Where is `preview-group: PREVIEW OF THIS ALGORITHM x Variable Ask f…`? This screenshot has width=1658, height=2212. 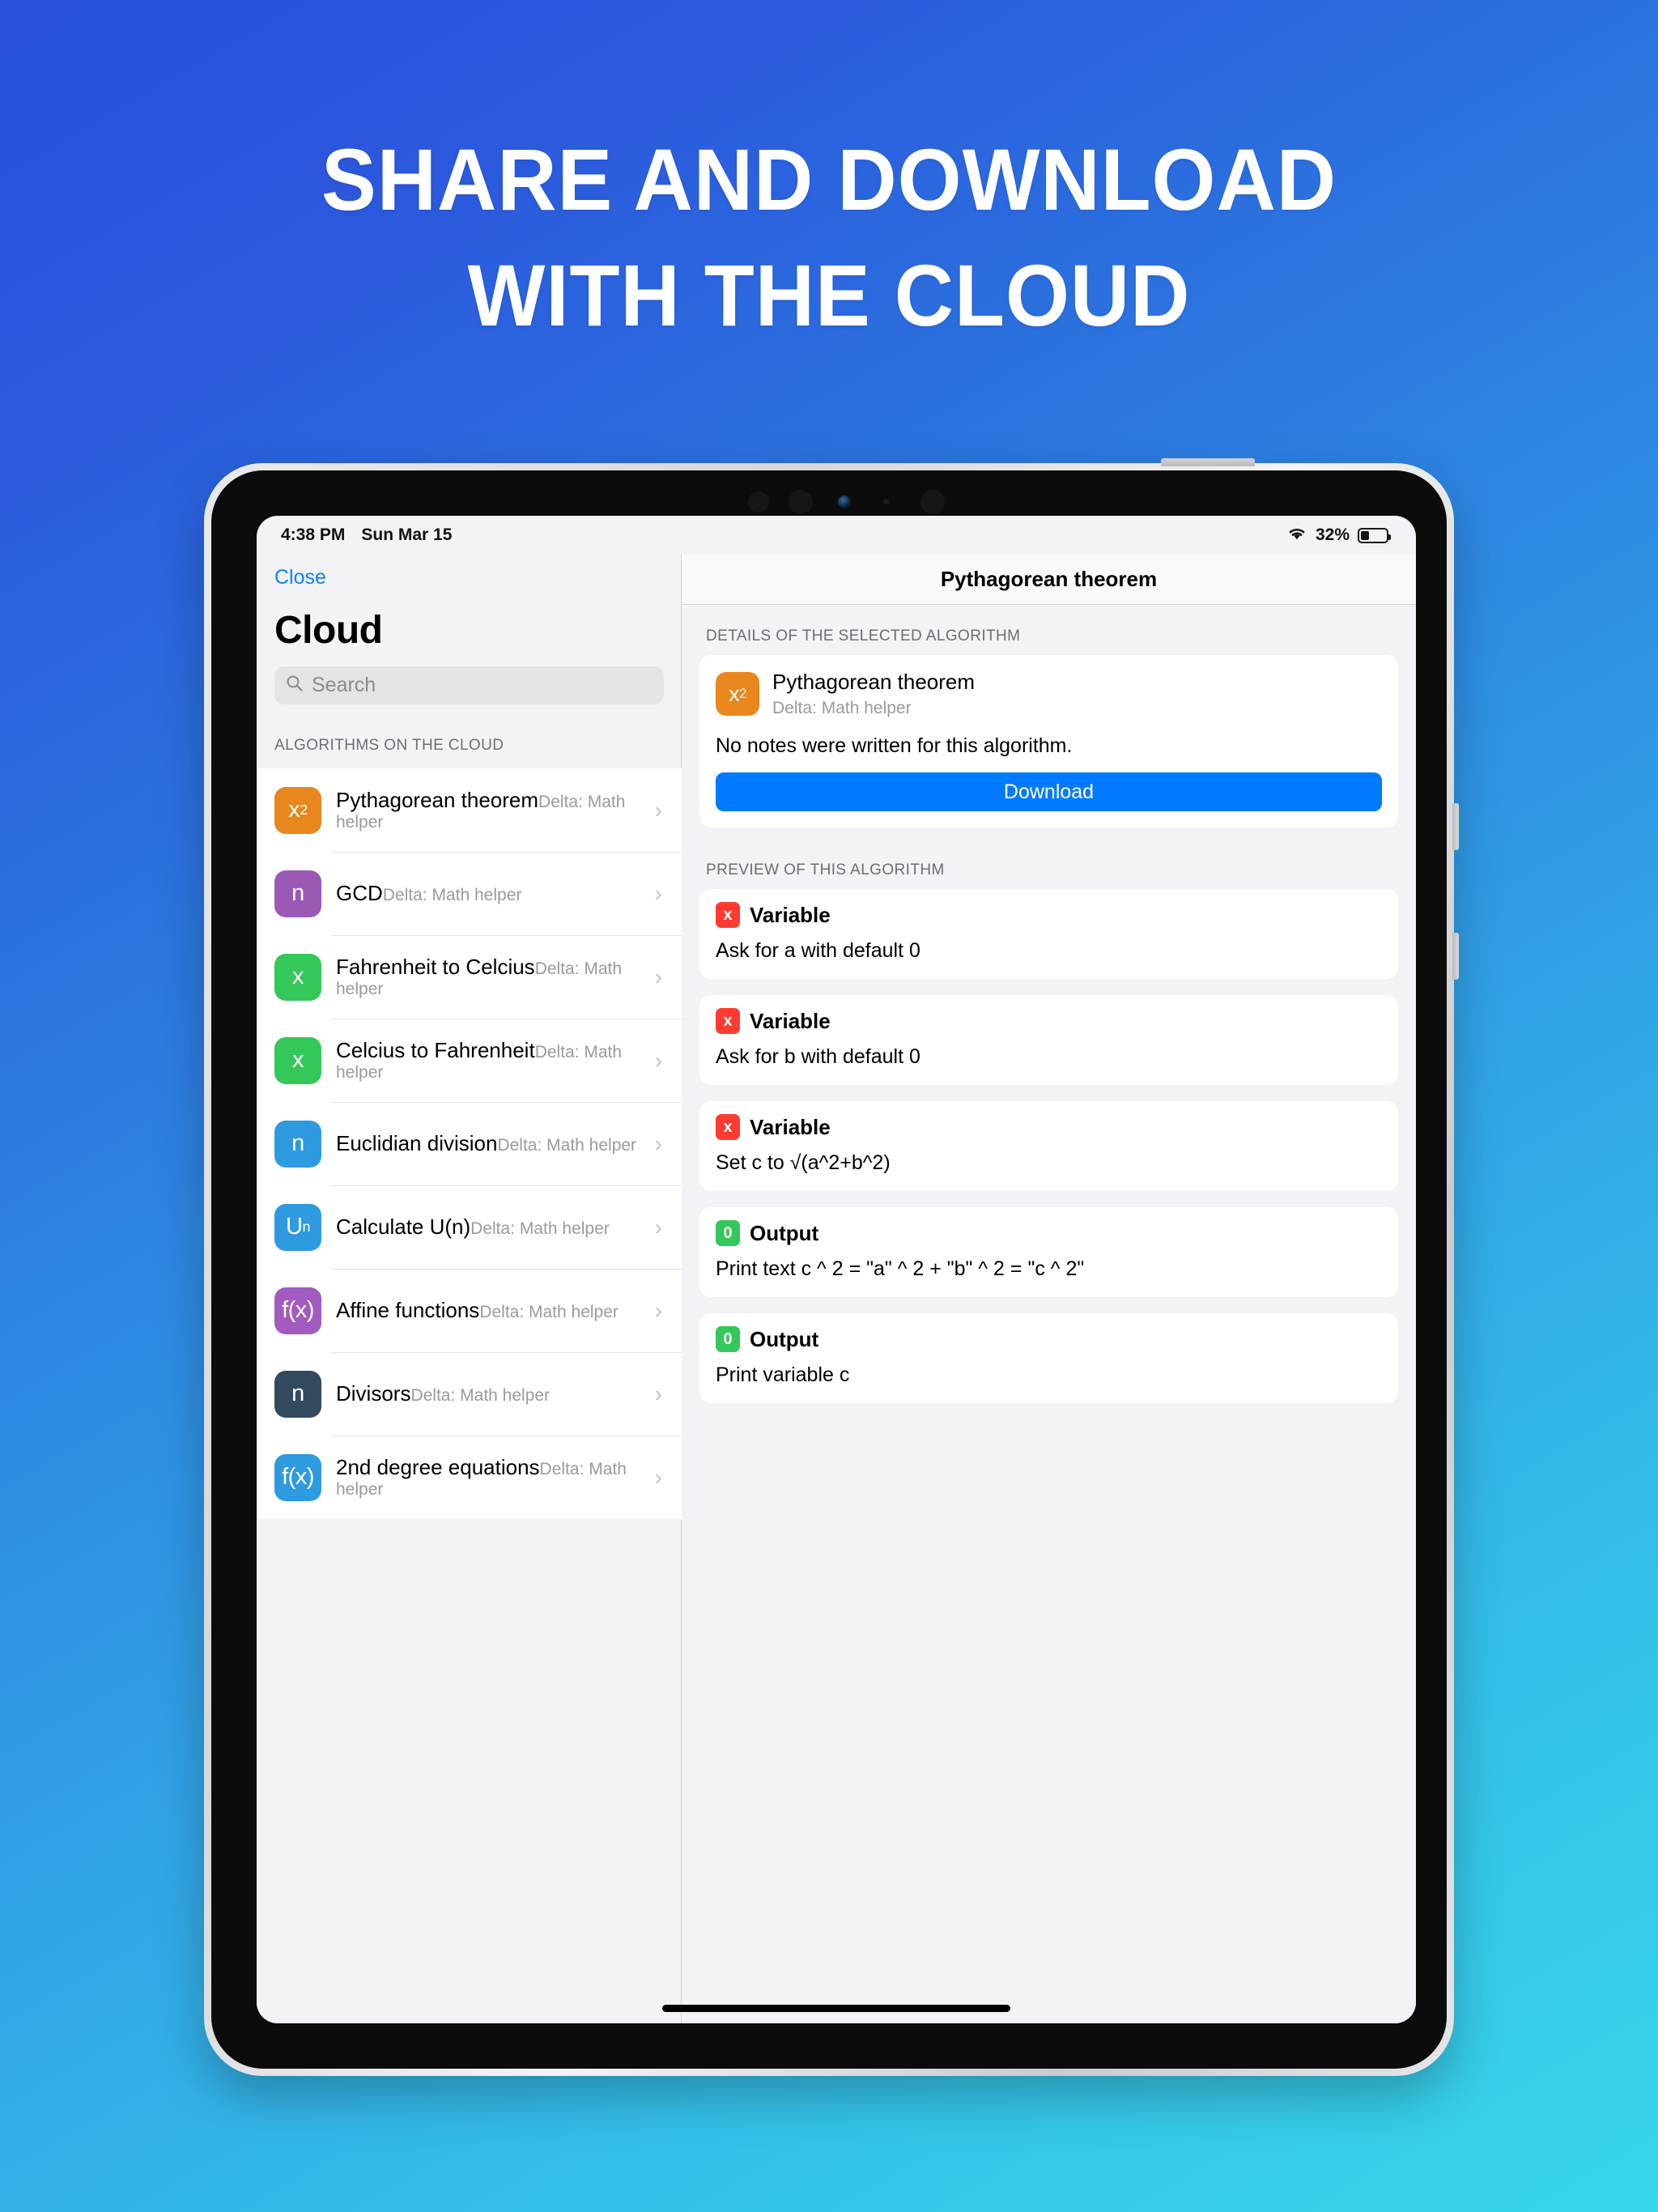
preview-group: PREVIEW OF THIS ALGORITHM x Variable Ask f… is located at coordinates (1048, 1132).